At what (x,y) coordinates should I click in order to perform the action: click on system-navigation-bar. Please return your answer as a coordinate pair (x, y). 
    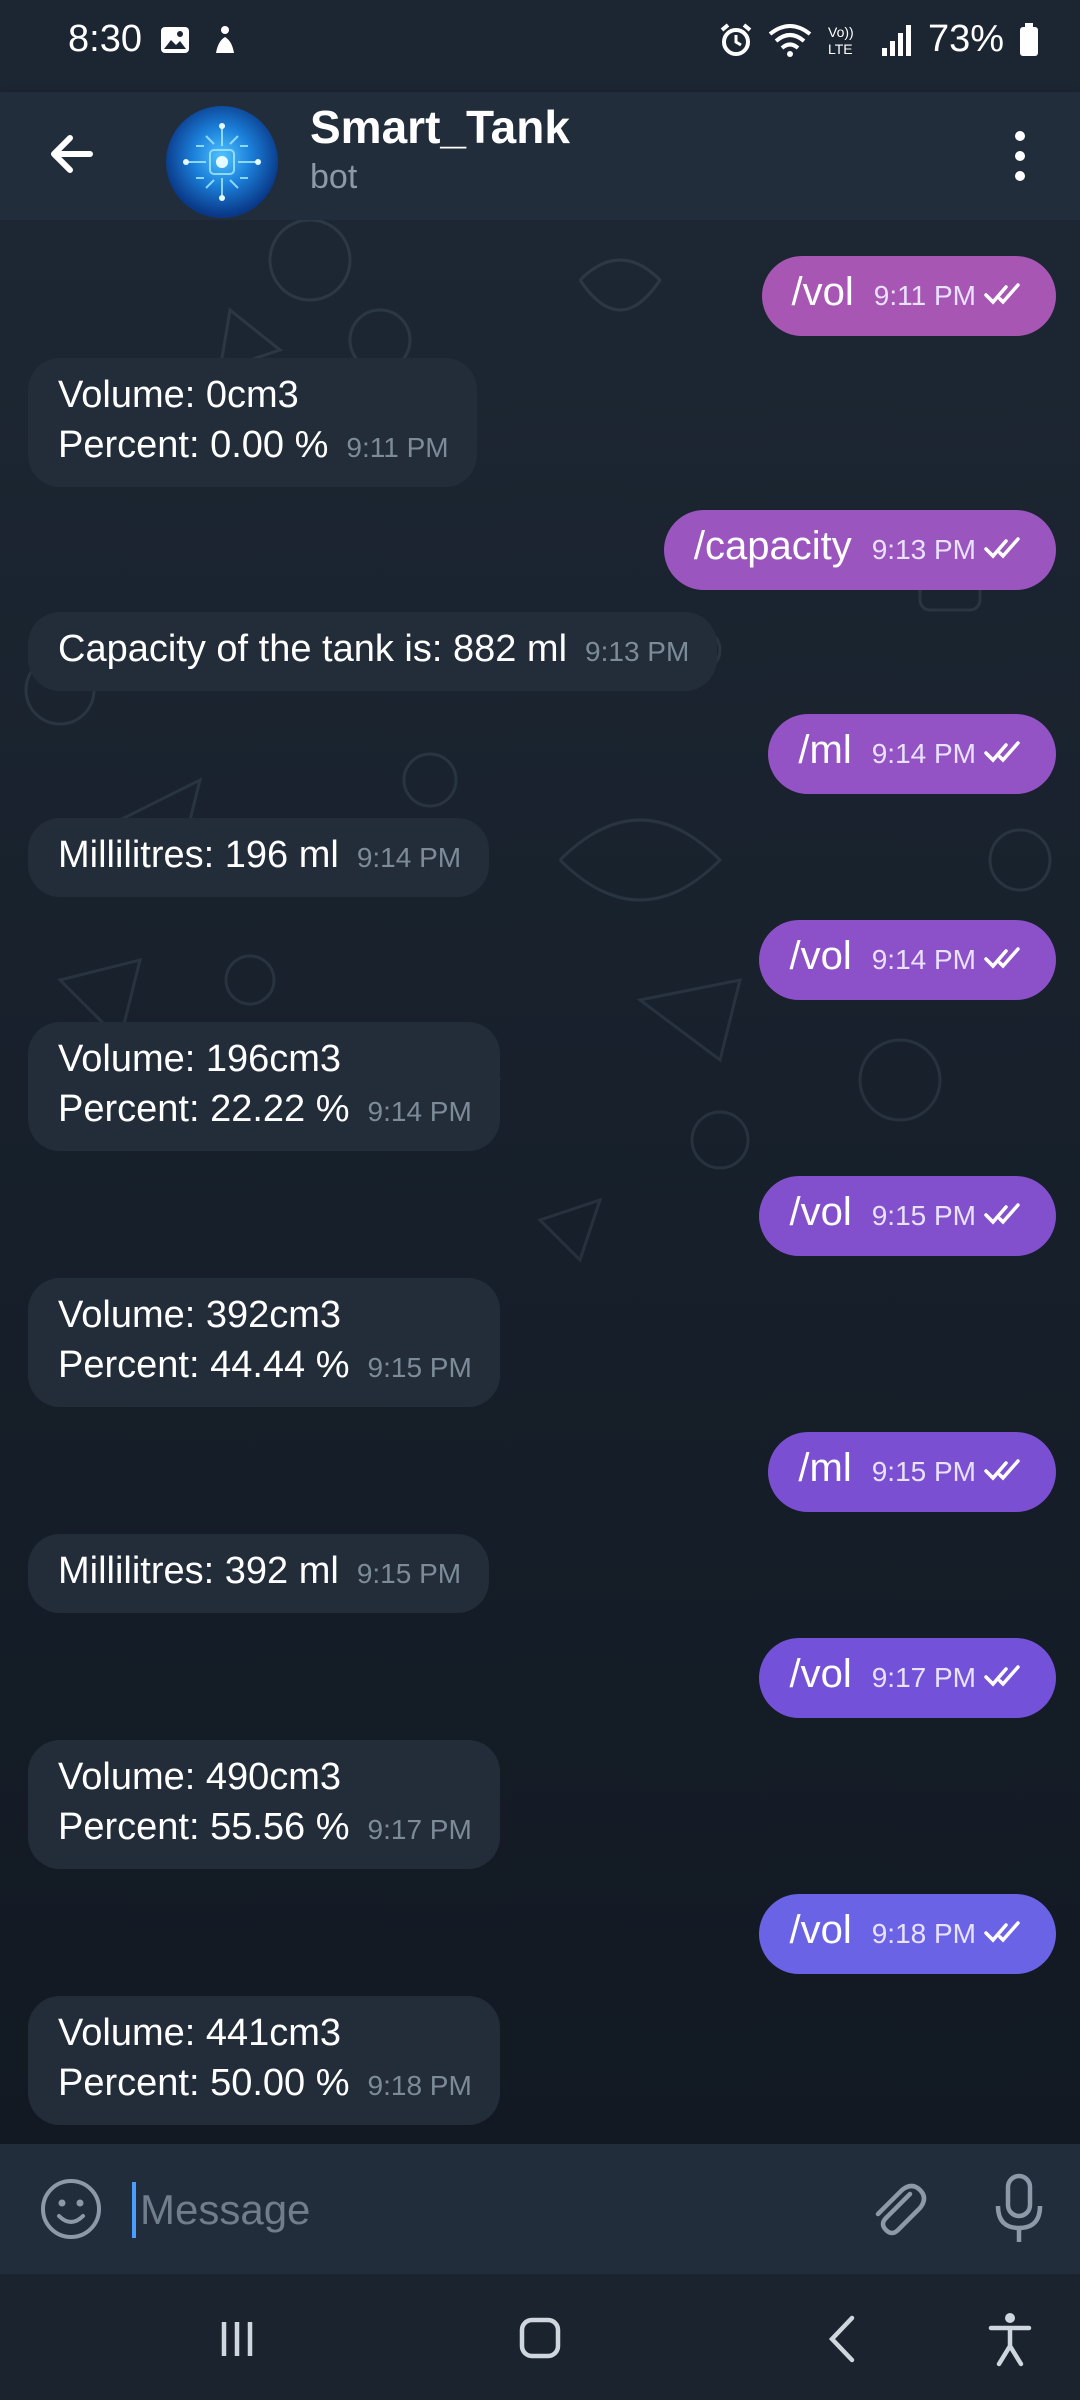
    Looking at the image, I should click on (540, 2337).